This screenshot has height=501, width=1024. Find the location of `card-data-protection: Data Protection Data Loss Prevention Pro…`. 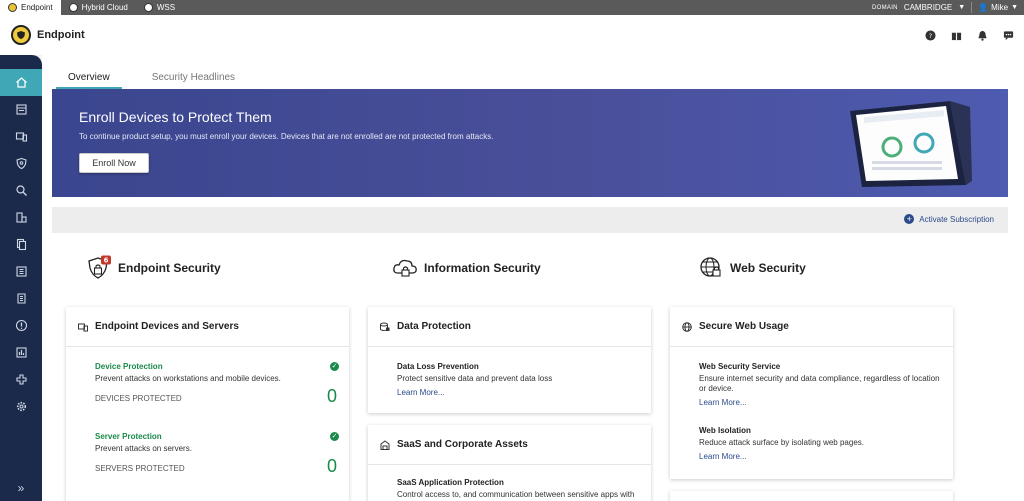

card-data-protection: Data Protection Data Loss Prevention Pro… is located at coordinates (509, 360).